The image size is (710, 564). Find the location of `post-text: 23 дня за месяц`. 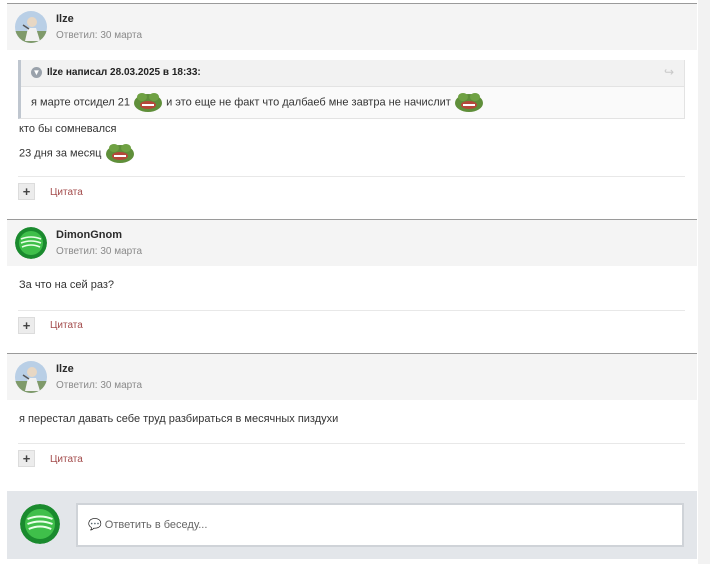

post-text: 23 дня за месяц is located at coordinates (60, 153).